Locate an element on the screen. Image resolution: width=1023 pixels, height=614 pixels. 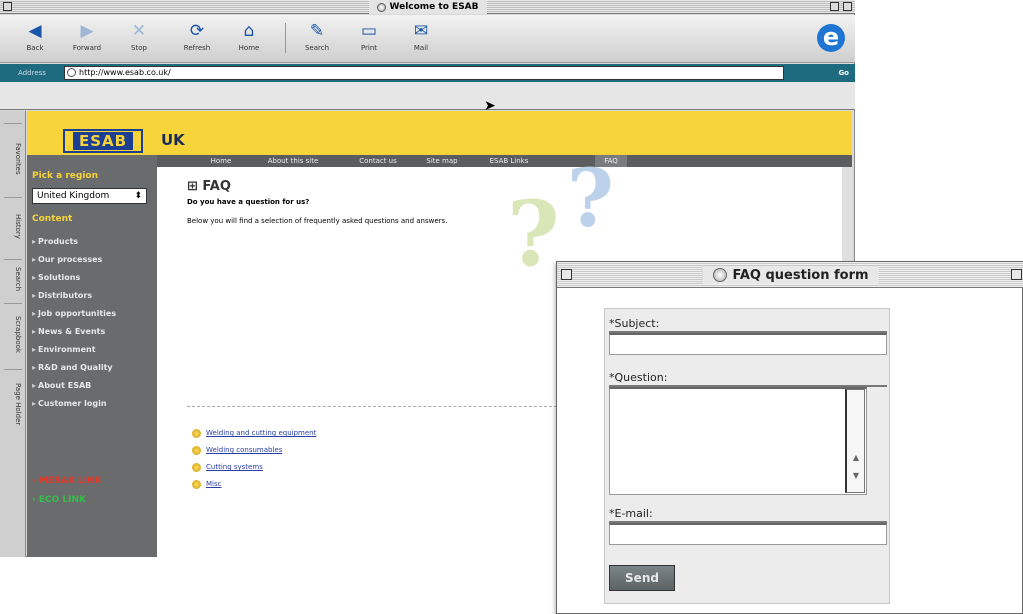
mail-button: ✉ Mail is located at coordinates (421, 39).